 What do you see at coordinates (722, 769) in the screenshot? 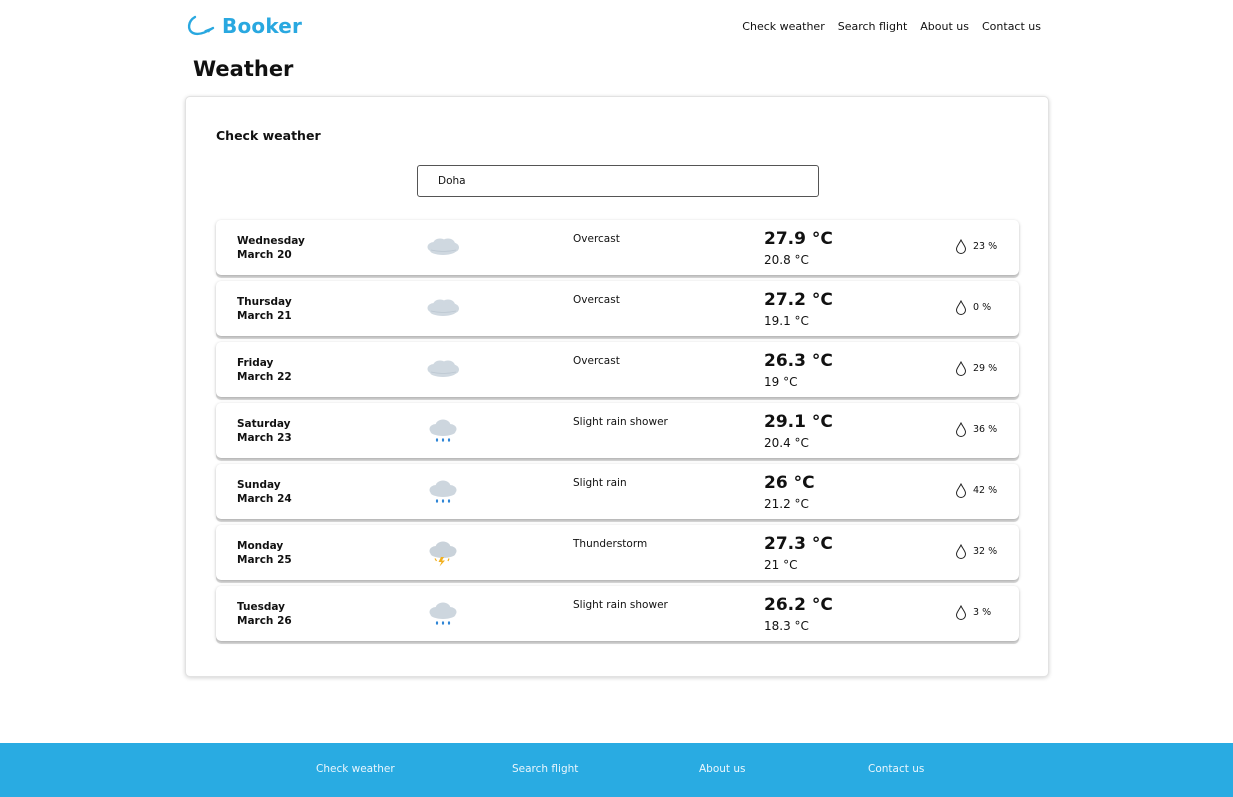
I see `footer-about-us: About us` at bounding box center [722, 769].